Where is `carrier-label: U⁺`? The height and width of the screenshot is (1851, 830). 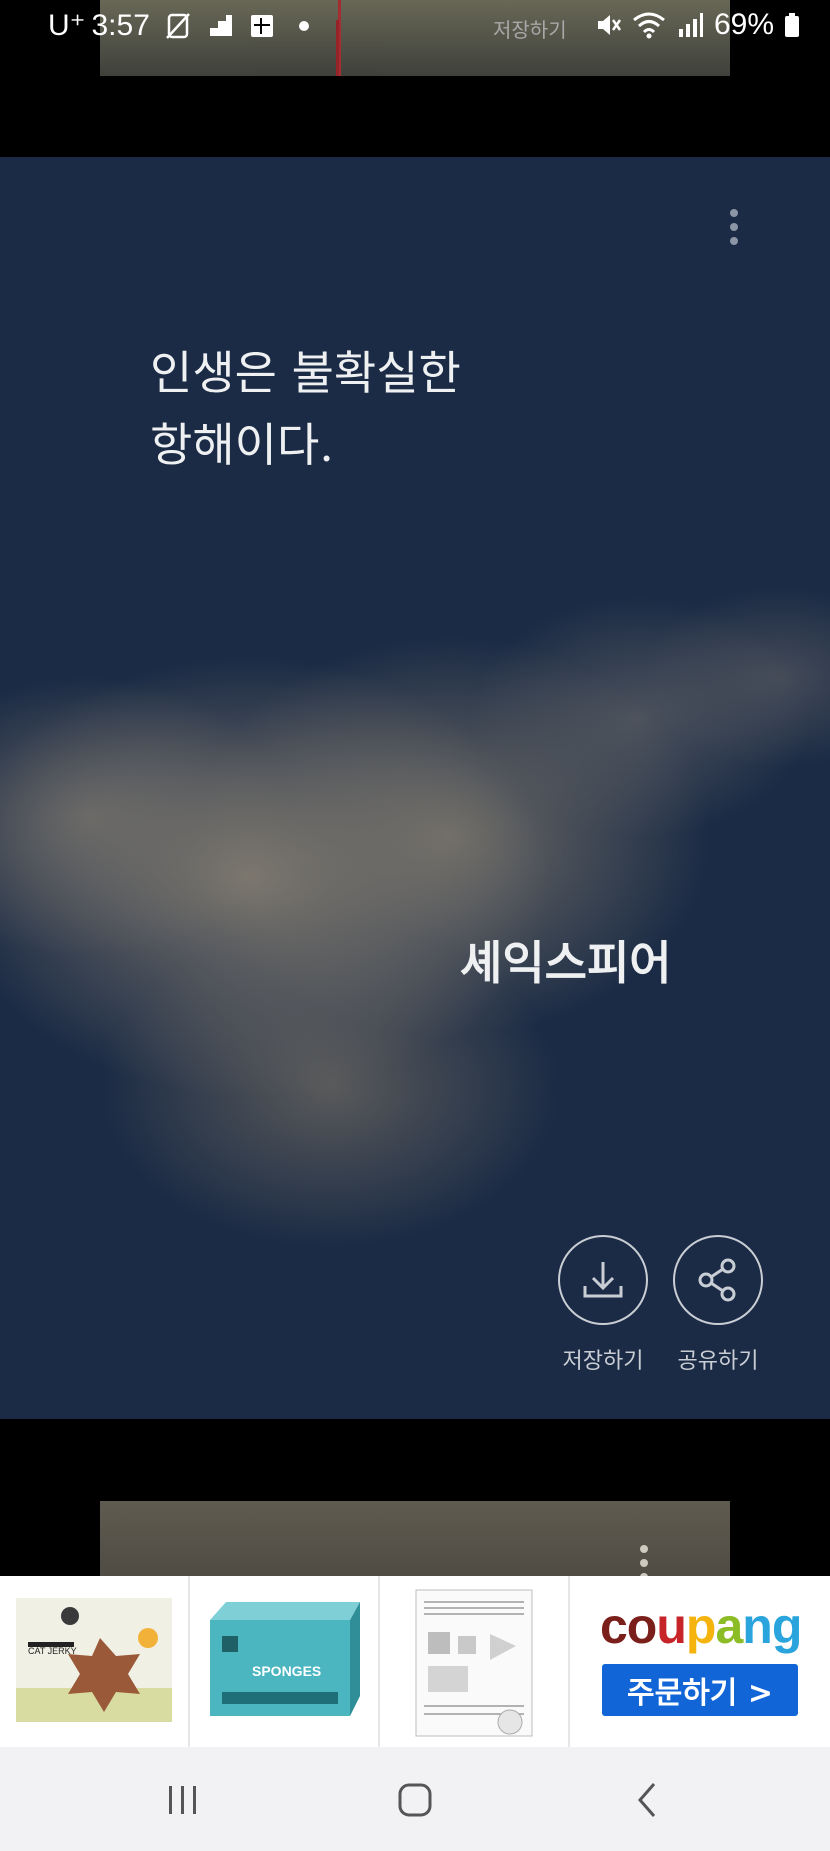 carrier-label: U⁺ is located at coordinates (67, 25).